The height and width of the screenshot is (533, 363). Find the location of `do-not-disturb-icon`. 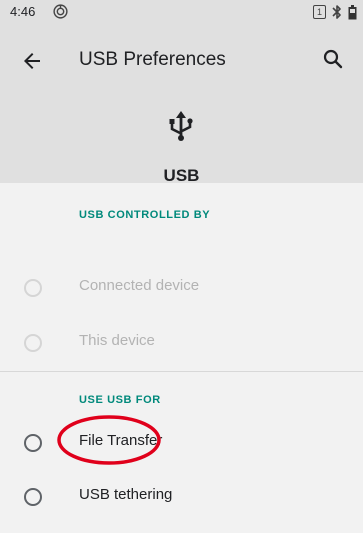

do-not-disturb-icon is located at coordinates (60, 11).